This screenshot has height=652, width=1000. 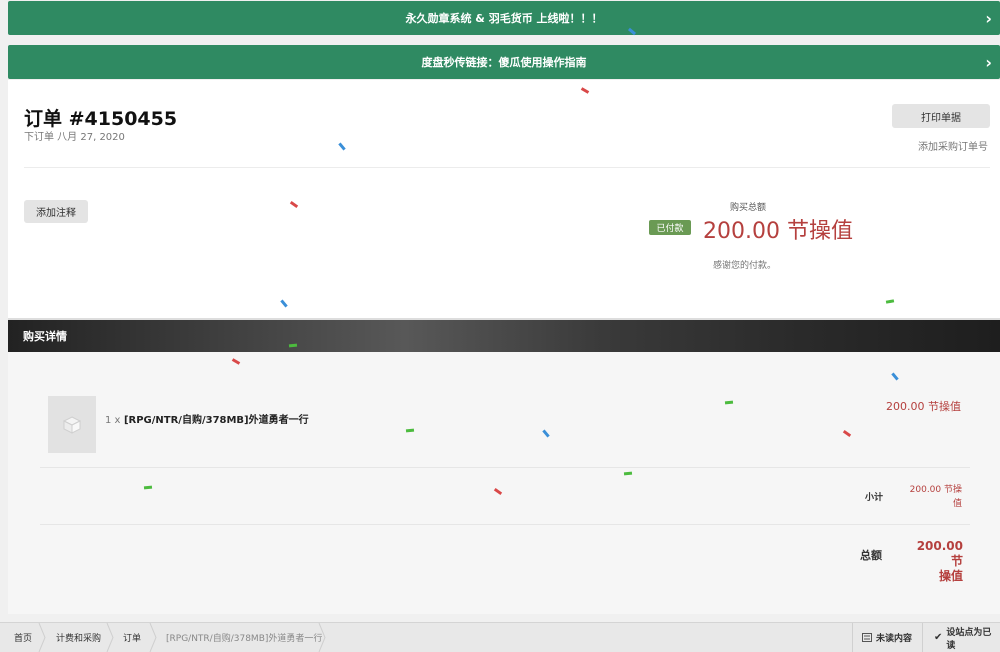 I want to click on unread-content-label: 未读内容, so click(x=894, y=639).